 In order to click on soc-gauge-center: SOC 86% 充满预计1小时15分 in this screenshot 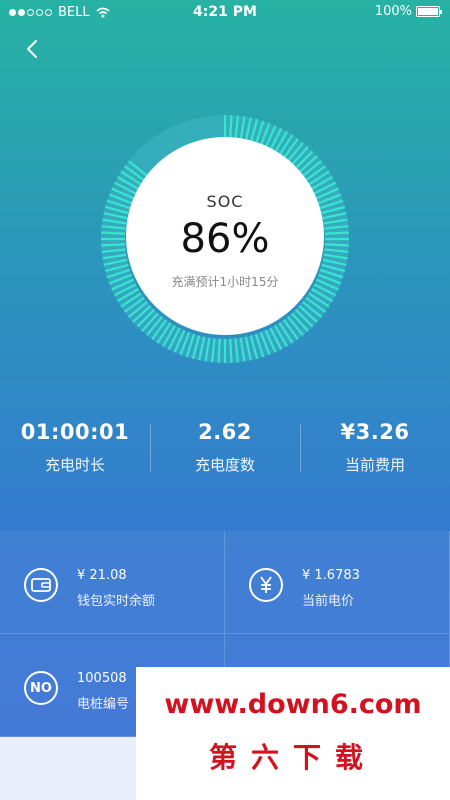, I will do `click(225, 236)`.